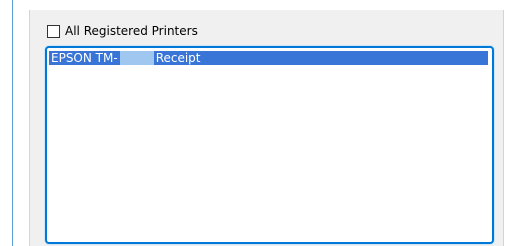  Describe the element at coordinates (12, 123) in the screenshot. I see `left-border-line` at that location.